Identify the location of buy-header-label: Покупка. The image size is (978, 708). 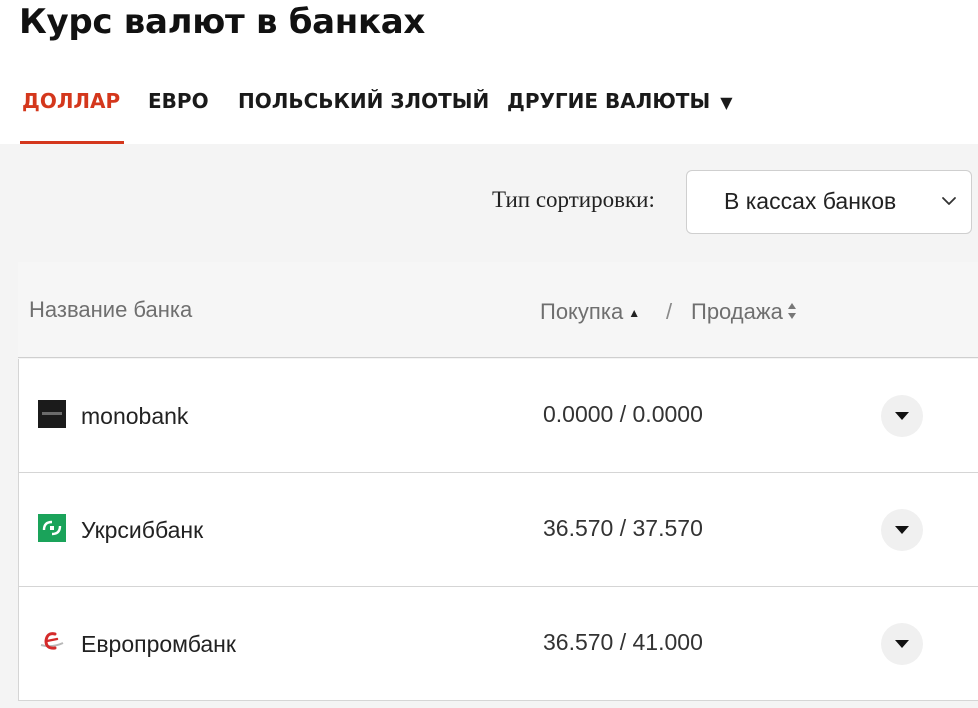
(582, 311).